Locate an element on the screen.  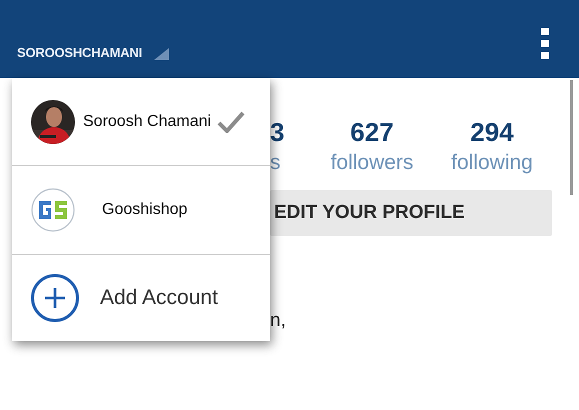
dropdown-icon is located at coordinates (162, 54).